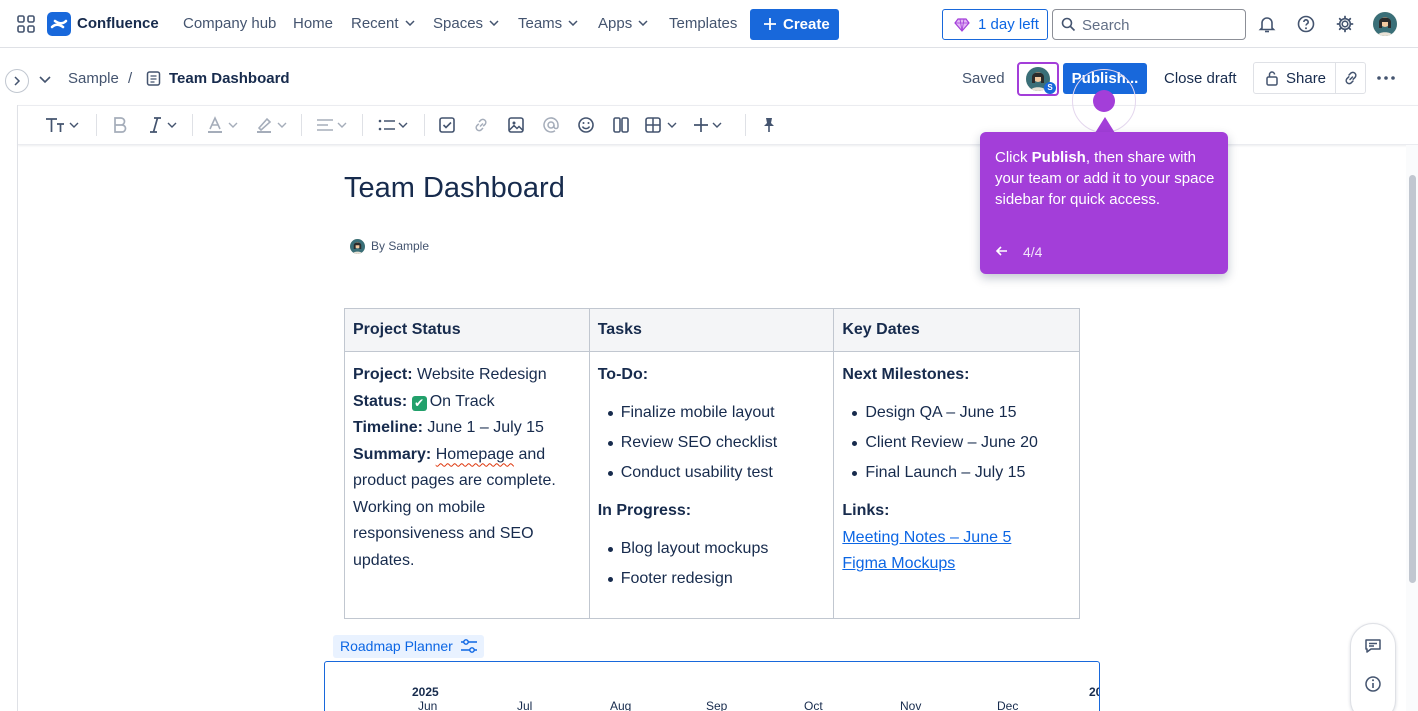 This screenshot has height=711, width=1418. I want to click on collaborator-initial-badge: S, so click(1050, 88).